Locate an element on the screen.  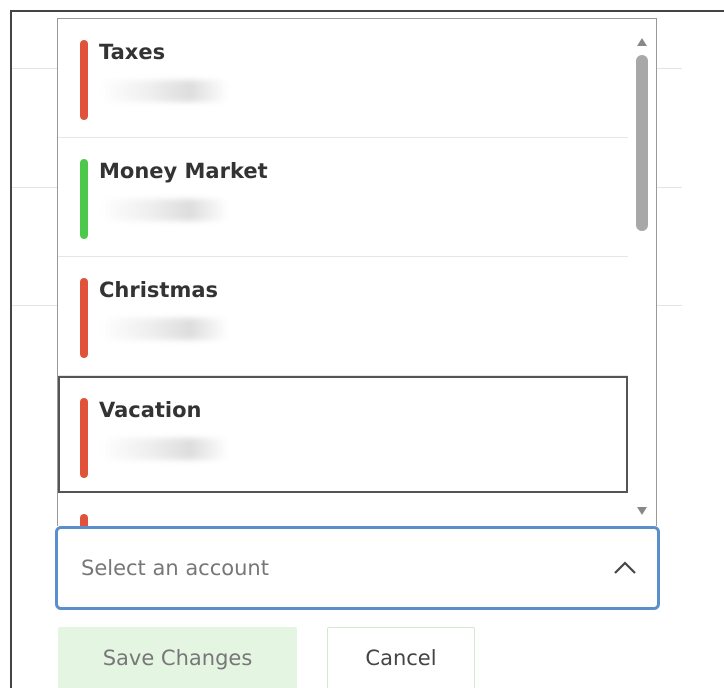
account-option: Money Market is located at coordinates (343, 197).